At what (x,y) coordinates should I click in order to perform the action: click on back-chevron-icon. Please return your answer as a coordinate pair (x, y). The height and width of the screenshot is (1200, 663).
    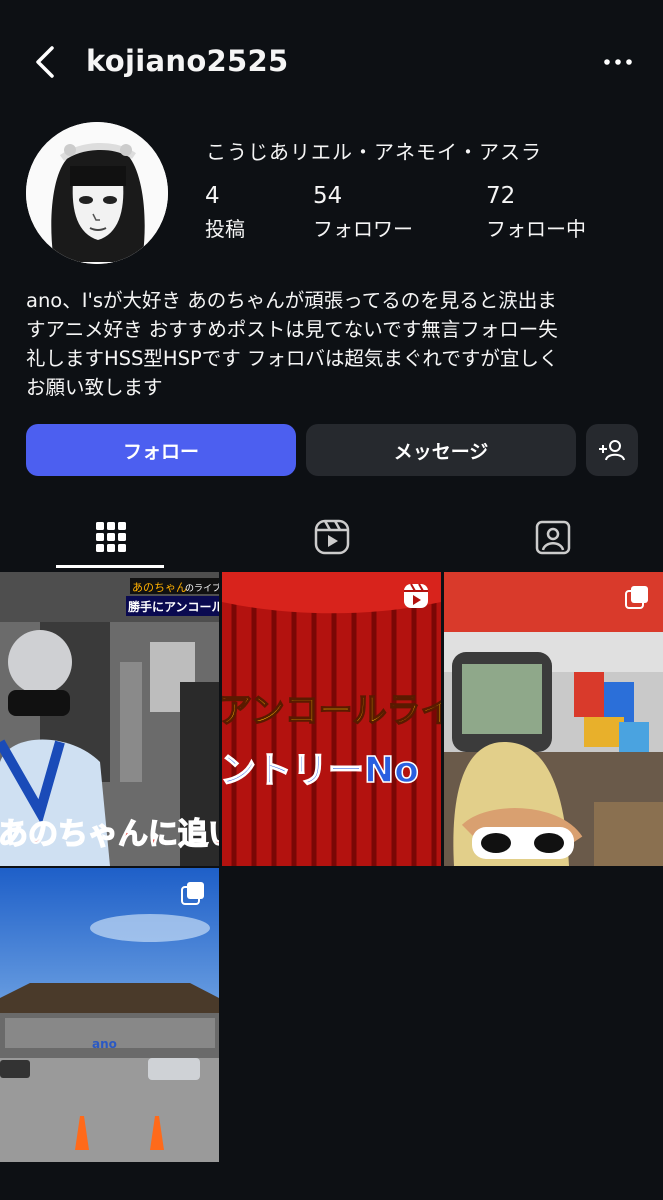
    Looking at the image, I should click on (45, 62).